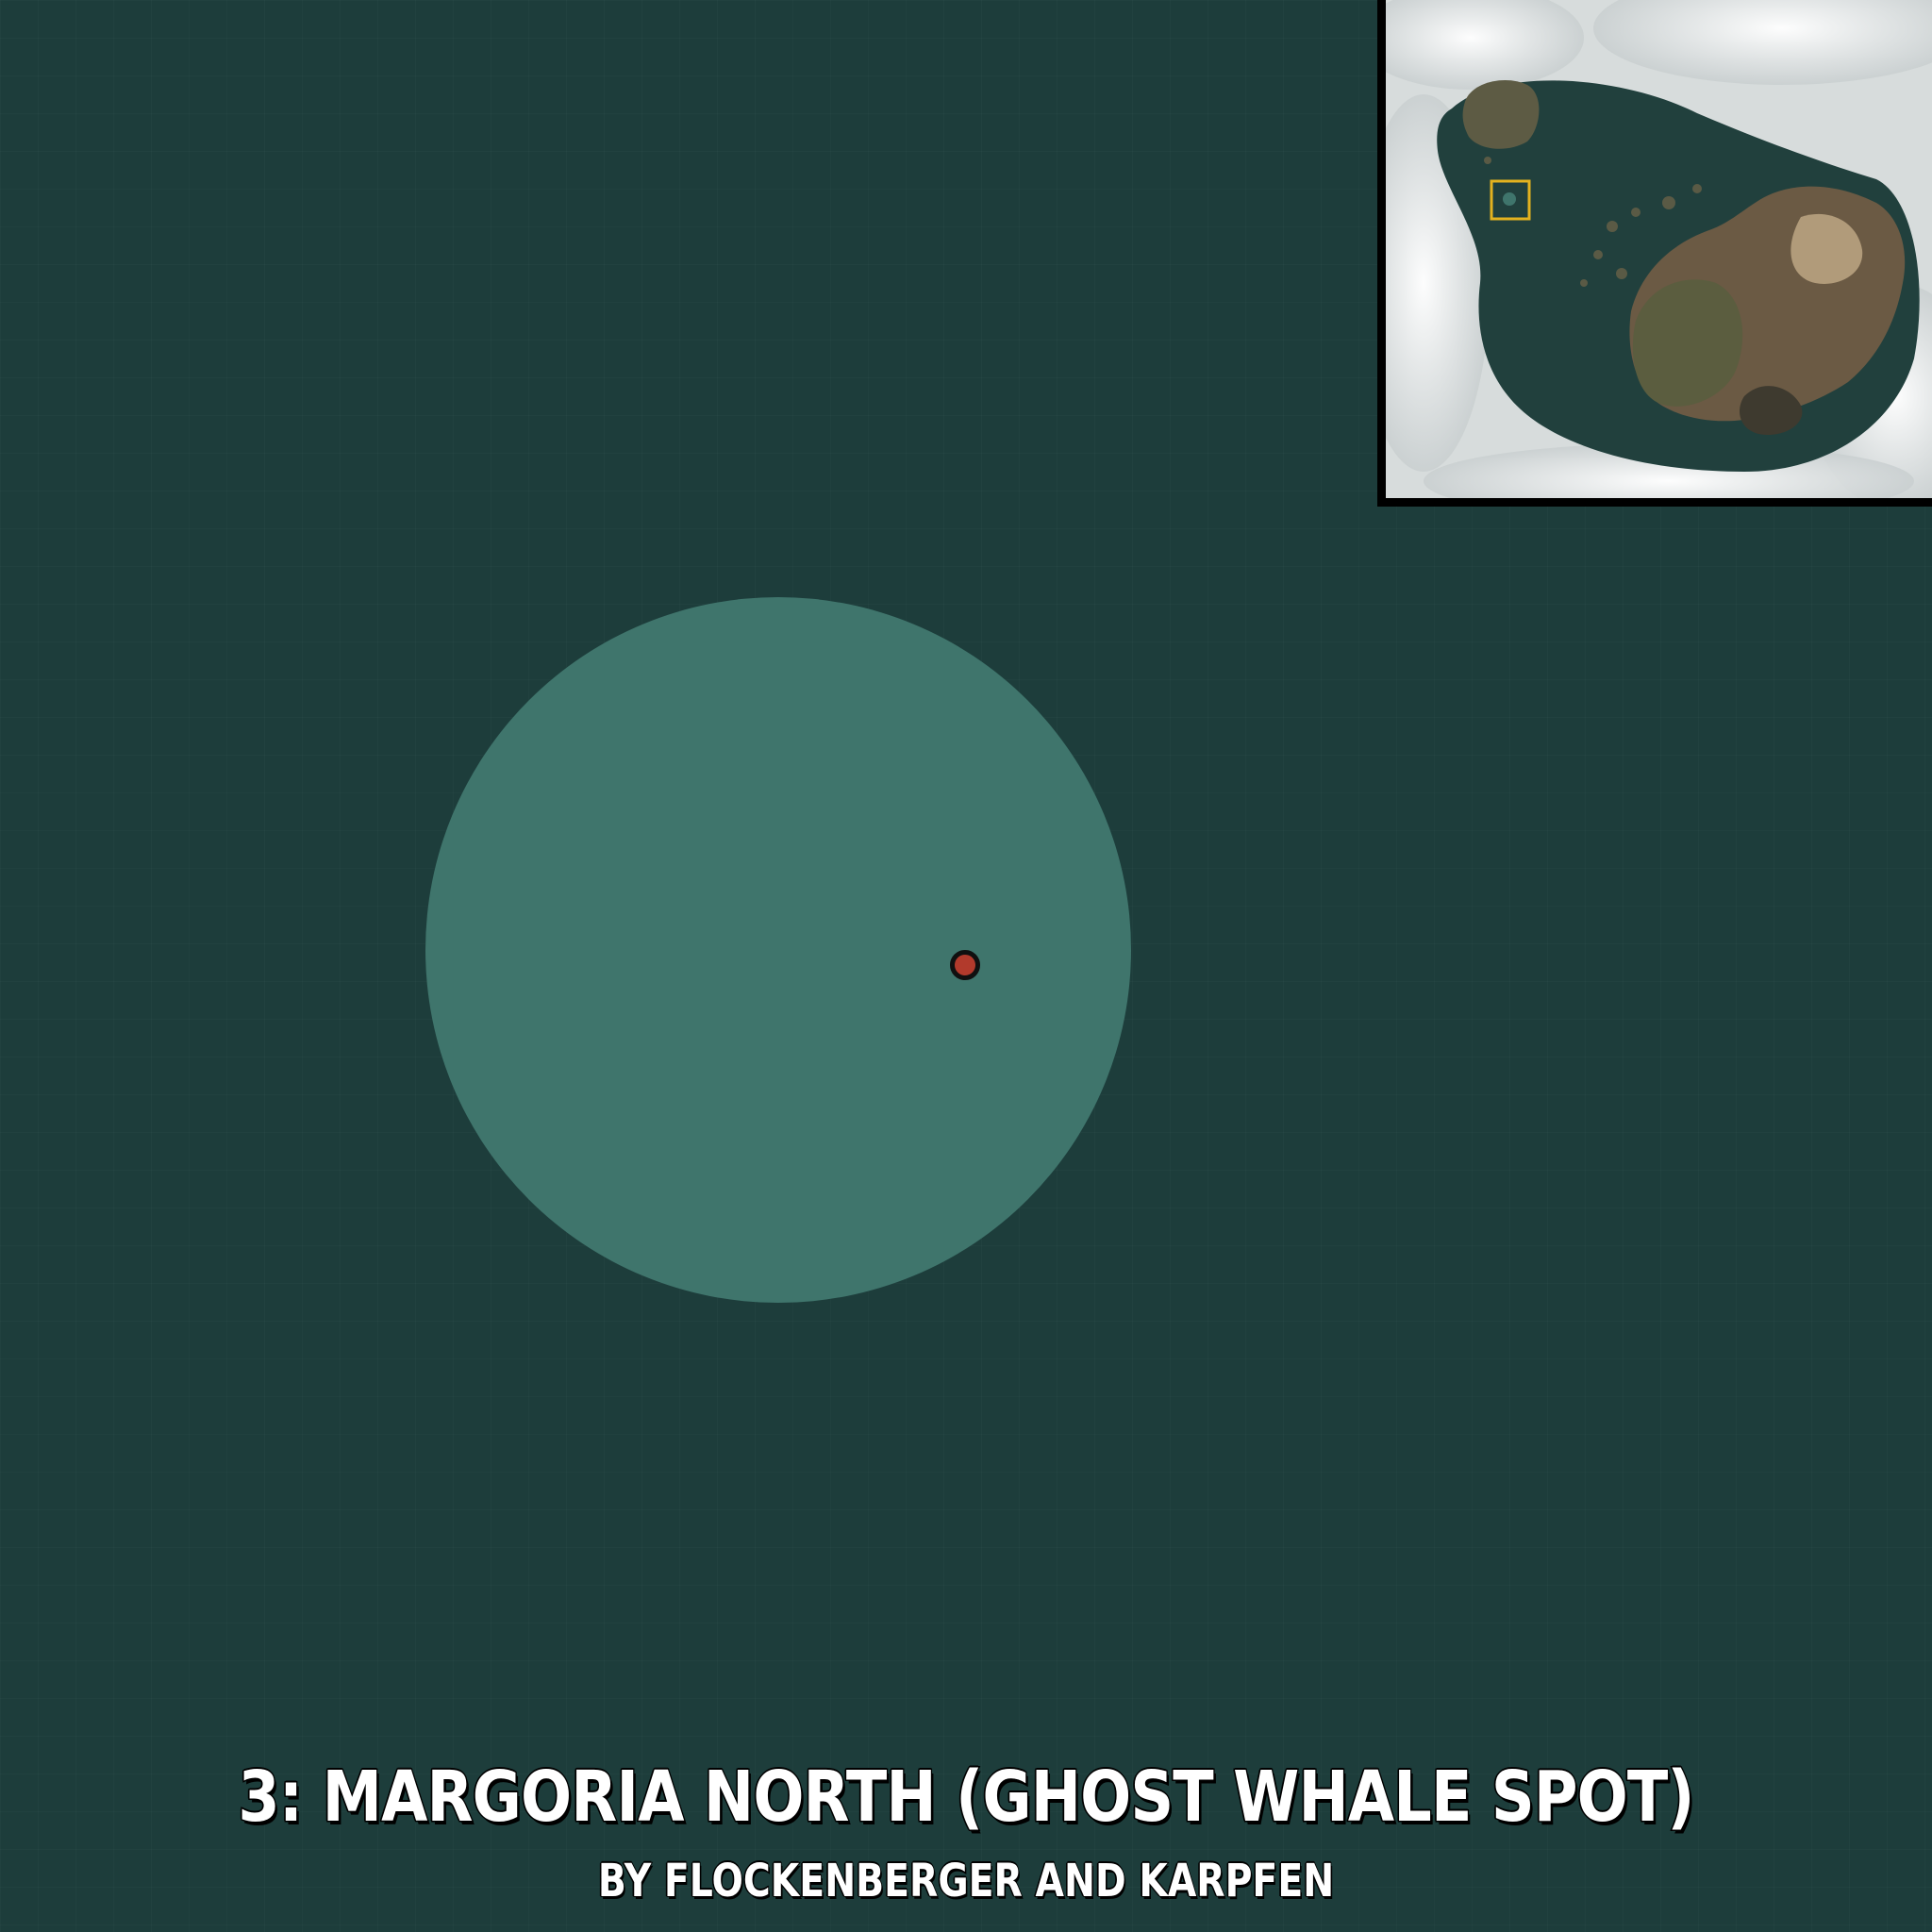 The width and height of the screenshot is (1932, 1932). What do you see at coordinates (1501, 115) in the screenshot?
I see `minimap-island-north` at bounding box center [1501, 115].